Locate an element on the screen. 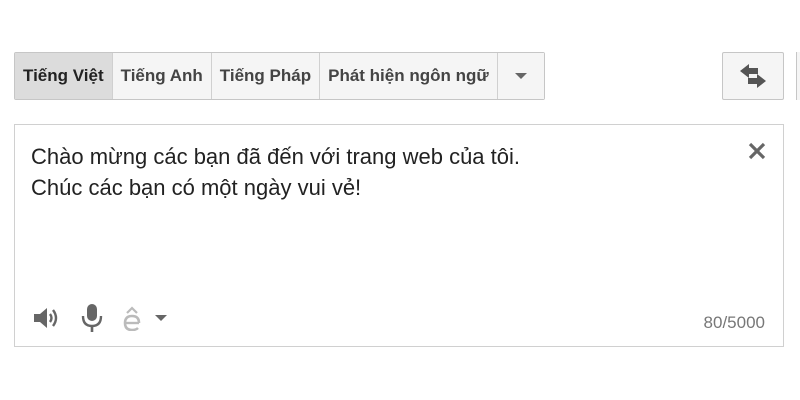 The width and height of the screenshot is (800, 400). clear-text-button is located at coordinates (757, 151).